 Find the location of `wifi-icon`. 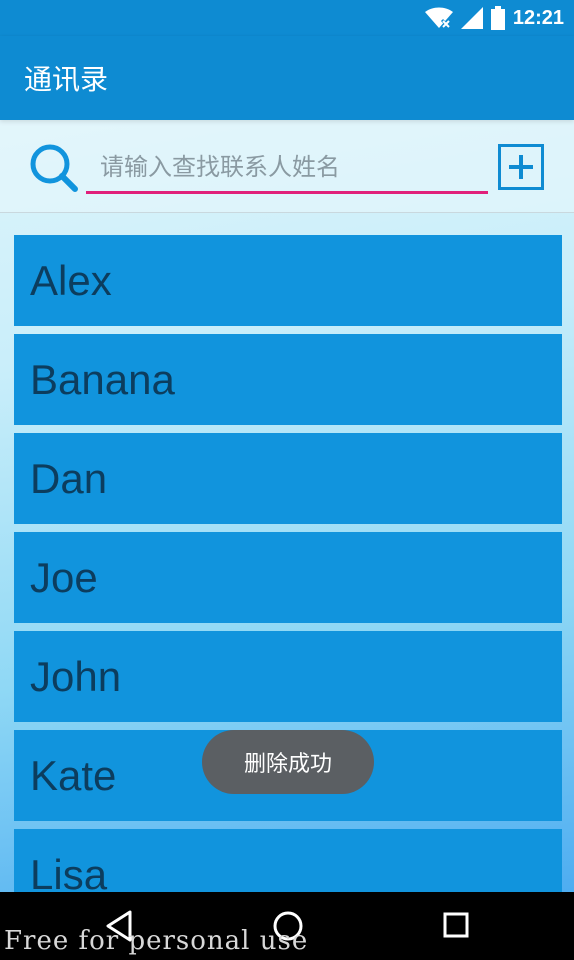

wifi-icon is located at coordinates (438, 18).